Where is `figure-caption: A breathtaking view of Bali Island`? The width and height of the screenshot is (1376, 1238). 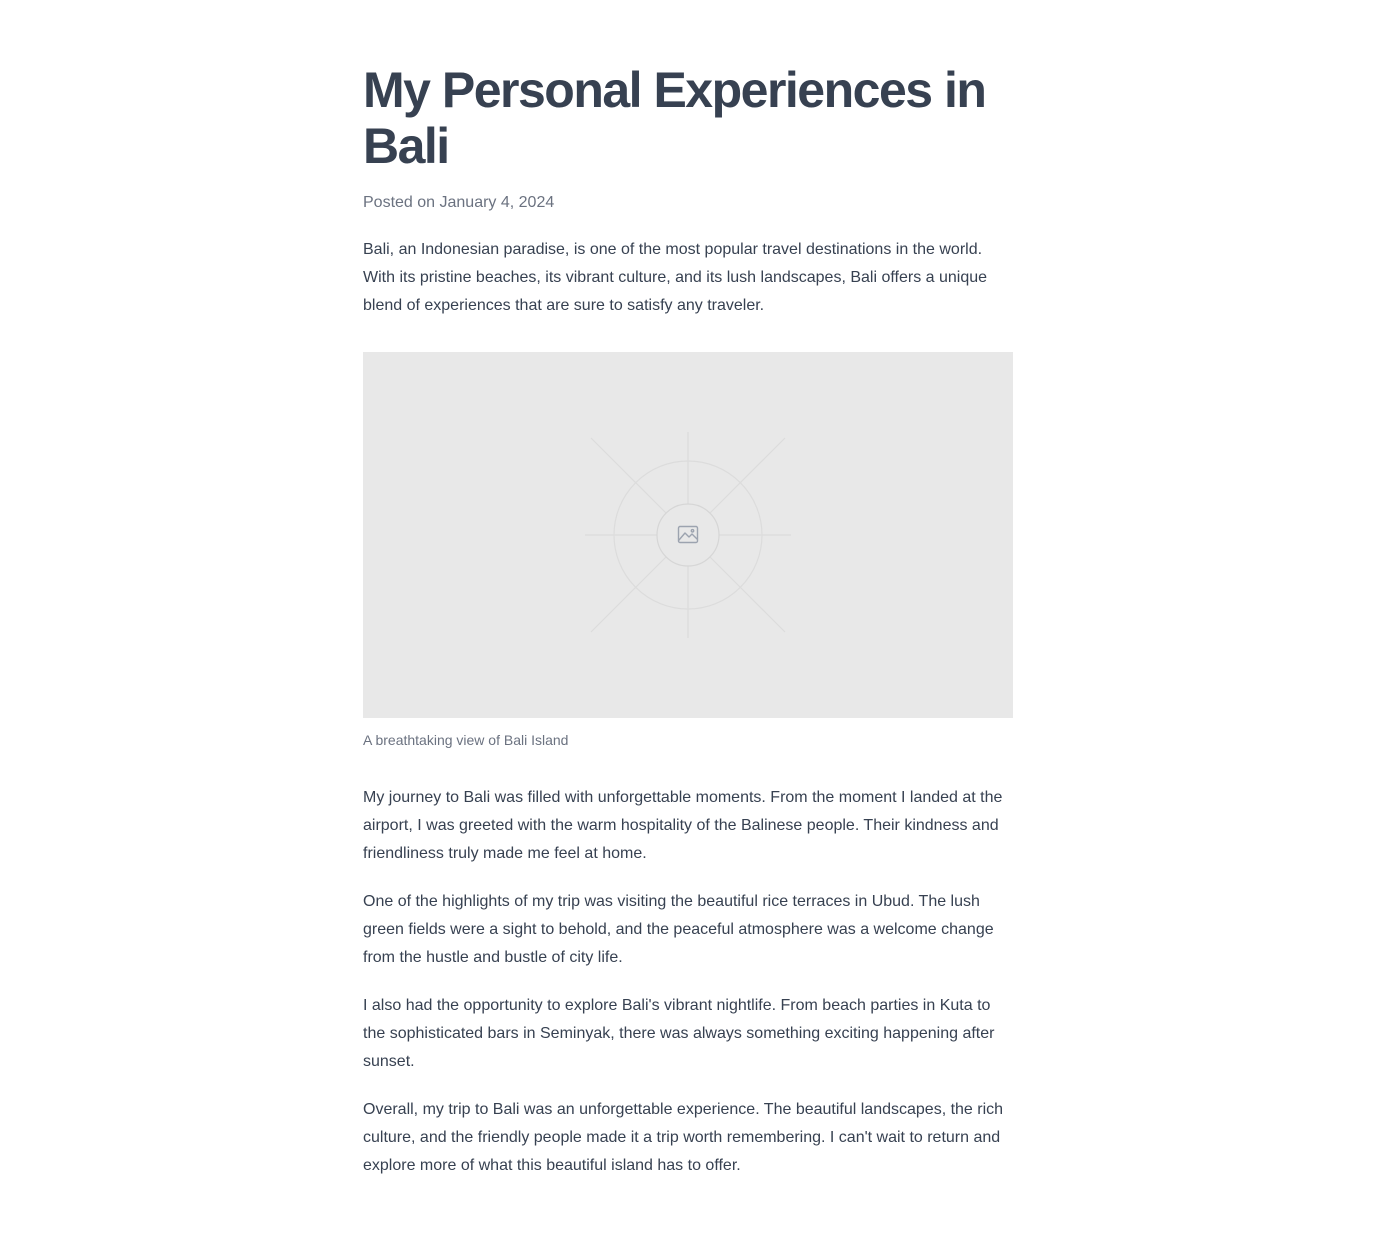
figure-caption: A breathtaking view of Bali Island is located at coordinates (466, 740).